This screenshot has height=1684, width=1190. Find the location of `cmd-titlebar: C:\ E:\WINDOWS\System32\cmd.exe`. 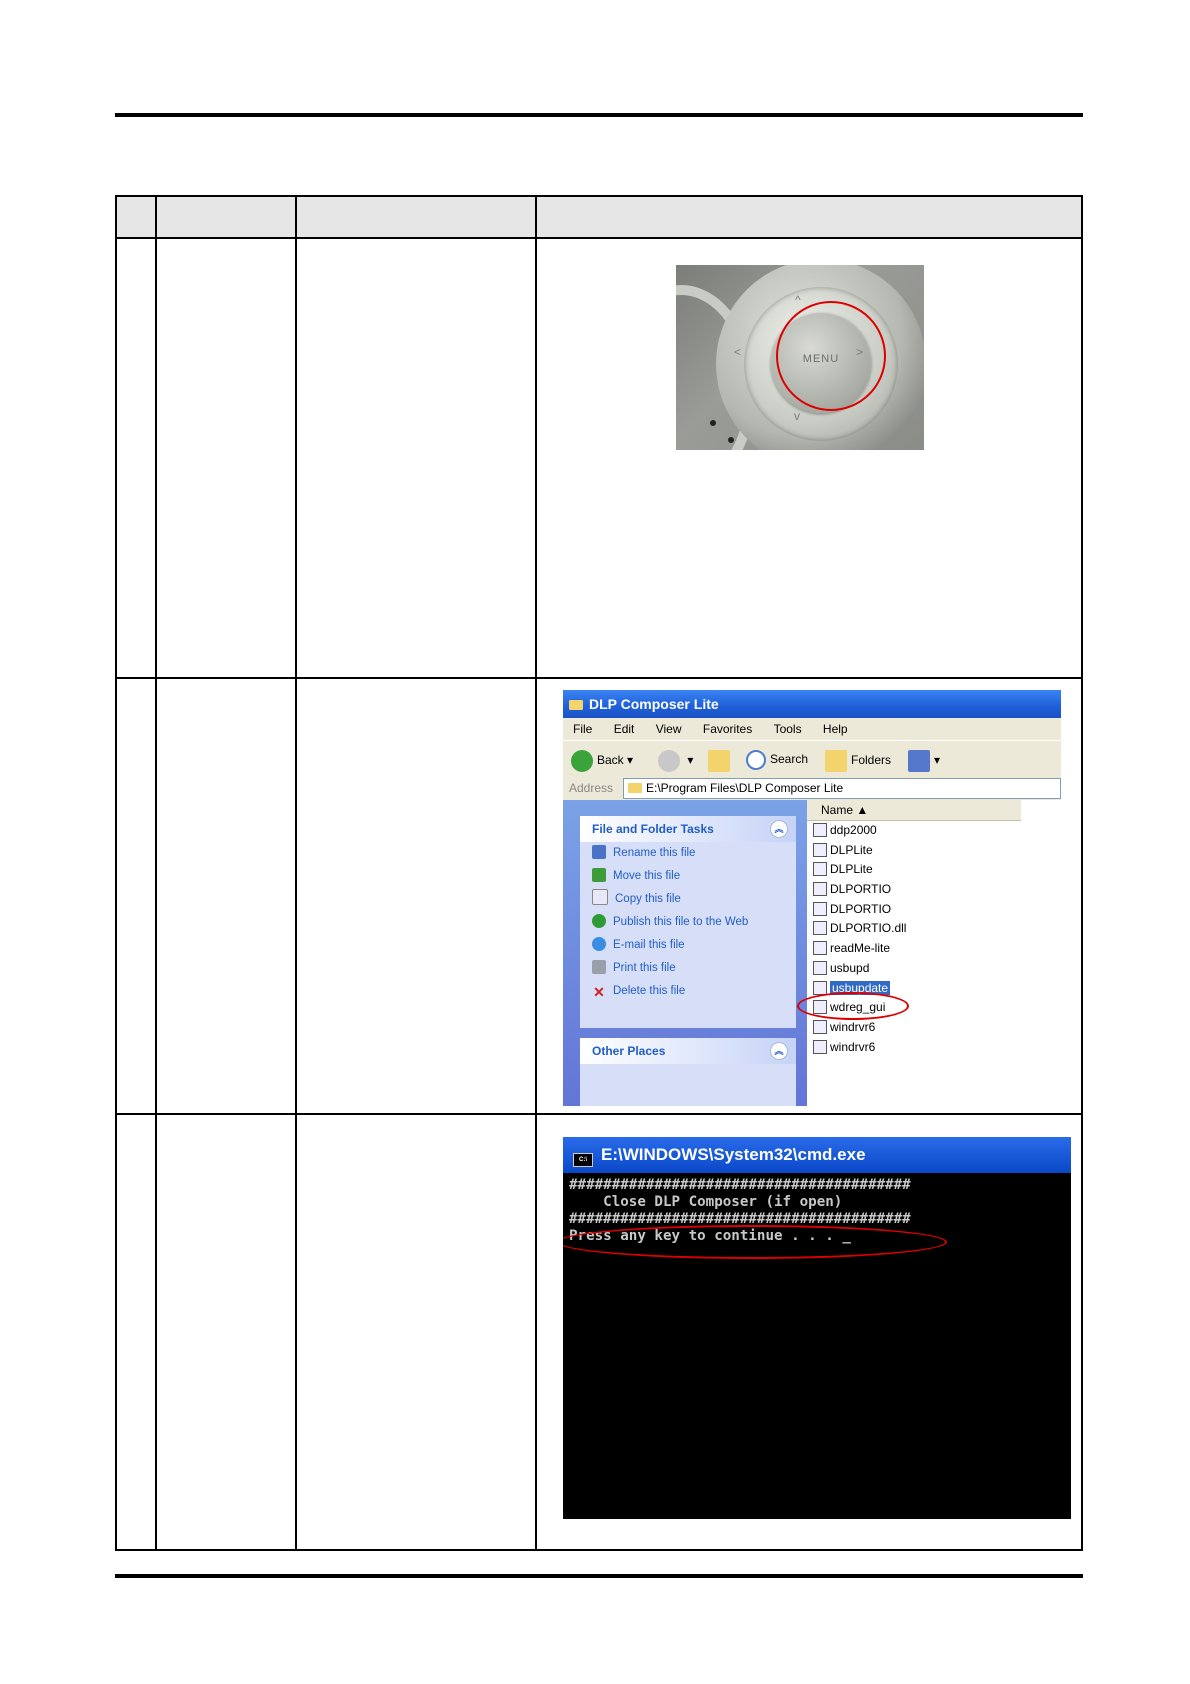

cmd-titlebar: C:\ E:\WINDOWS\System32\cmd.exe is located at coordinates (817, 1155).